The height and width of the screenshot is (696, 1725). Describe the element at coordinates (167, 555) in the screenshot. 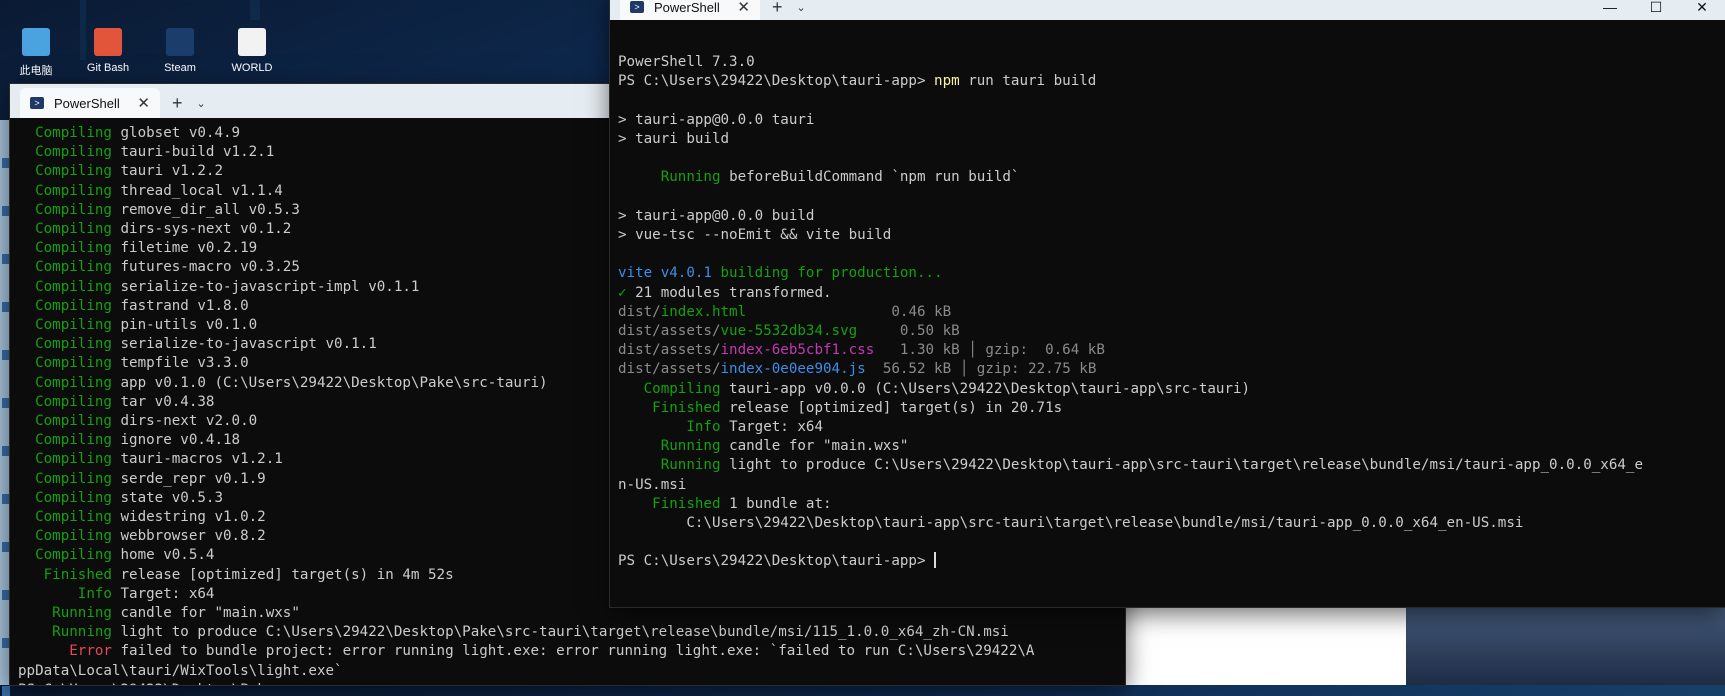

I see `line-text: home v0.5.4` at that location.